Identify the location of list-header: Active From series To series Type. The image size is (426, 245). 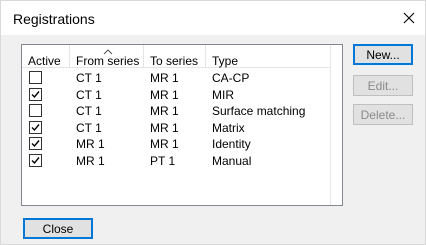
(176, 56).